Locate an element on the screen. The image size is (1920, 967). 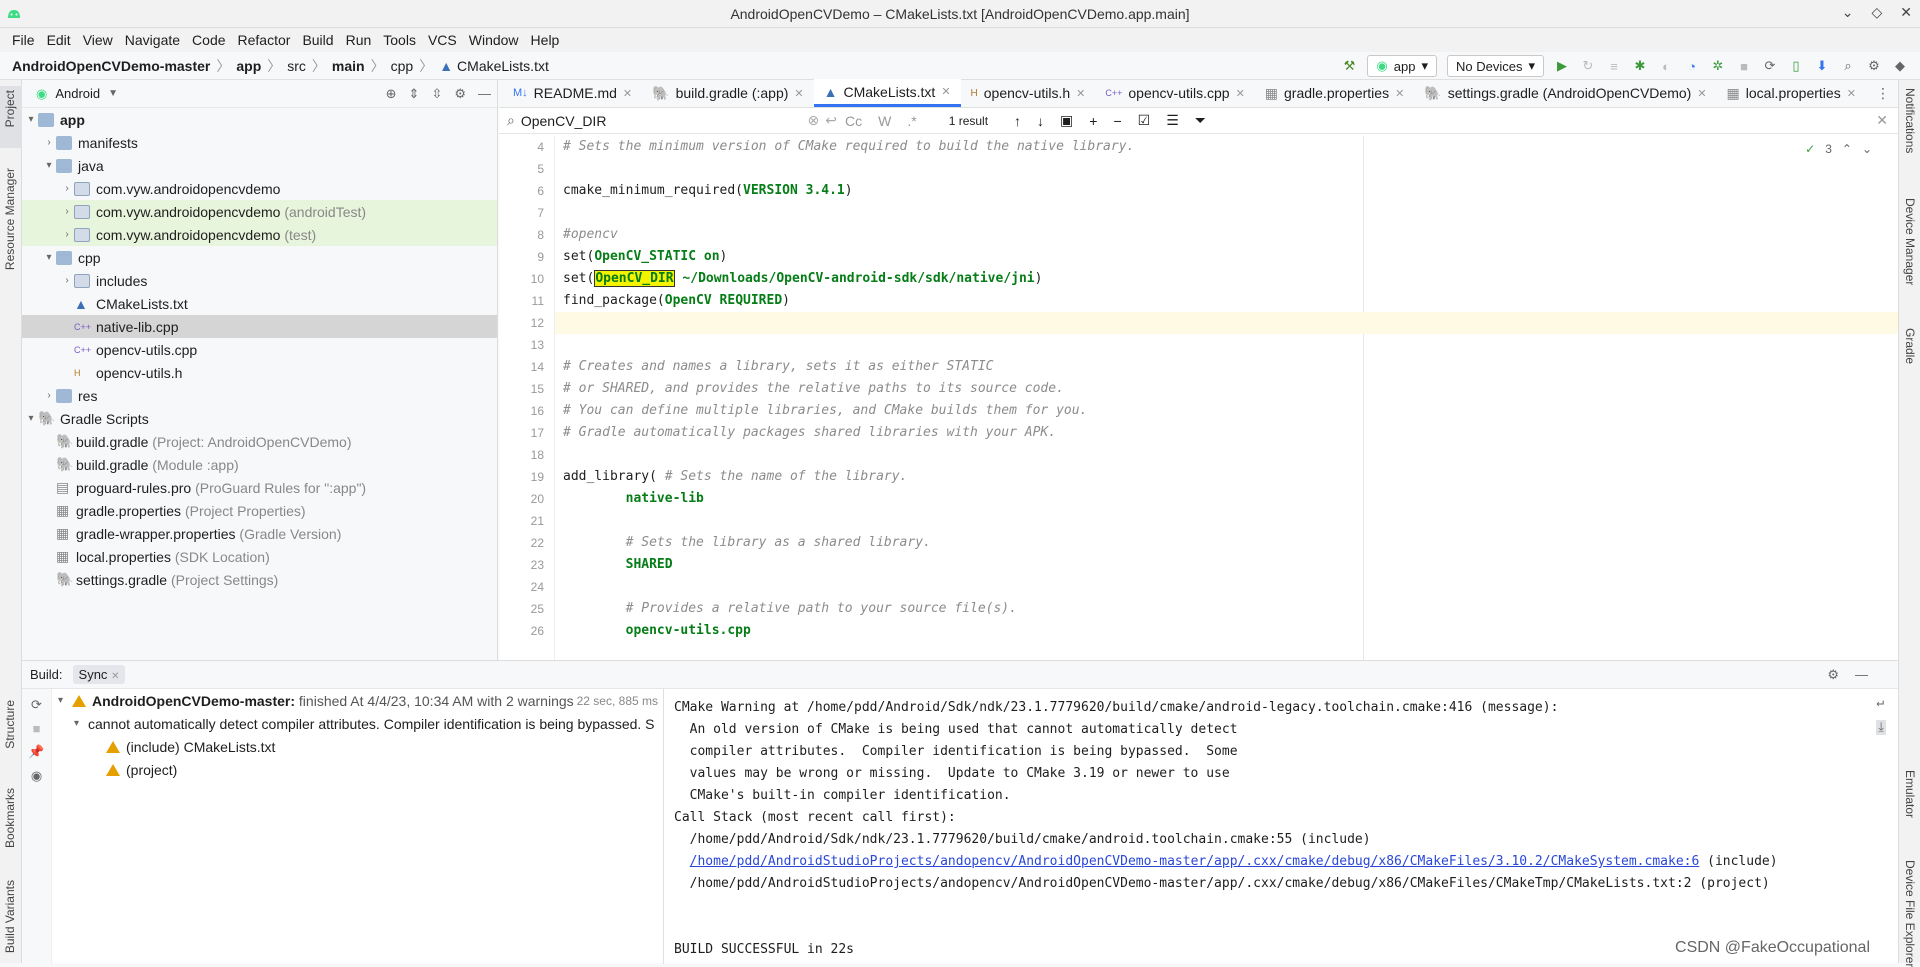
menu-run: Run is located at coordinates (359, 40).